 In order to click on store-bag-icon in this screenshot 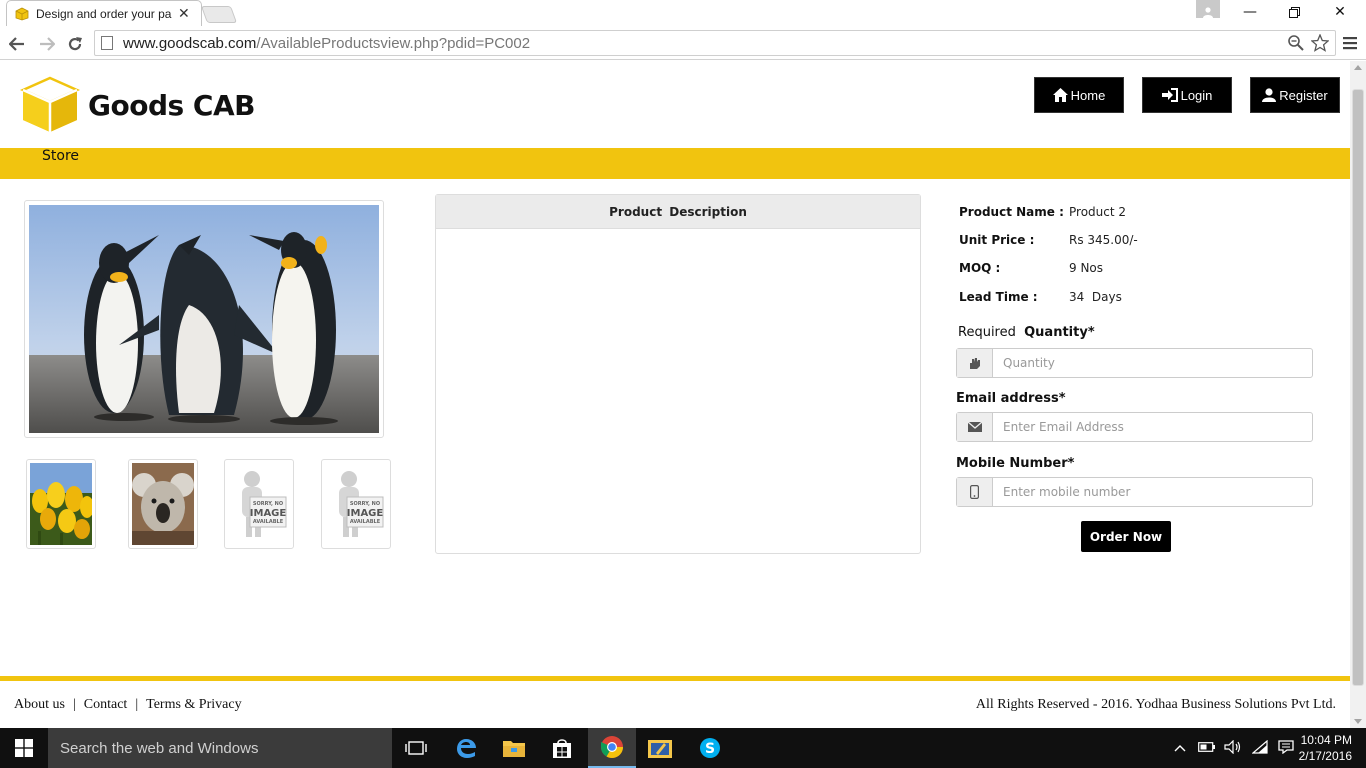, I will do `click(562, 748)`.